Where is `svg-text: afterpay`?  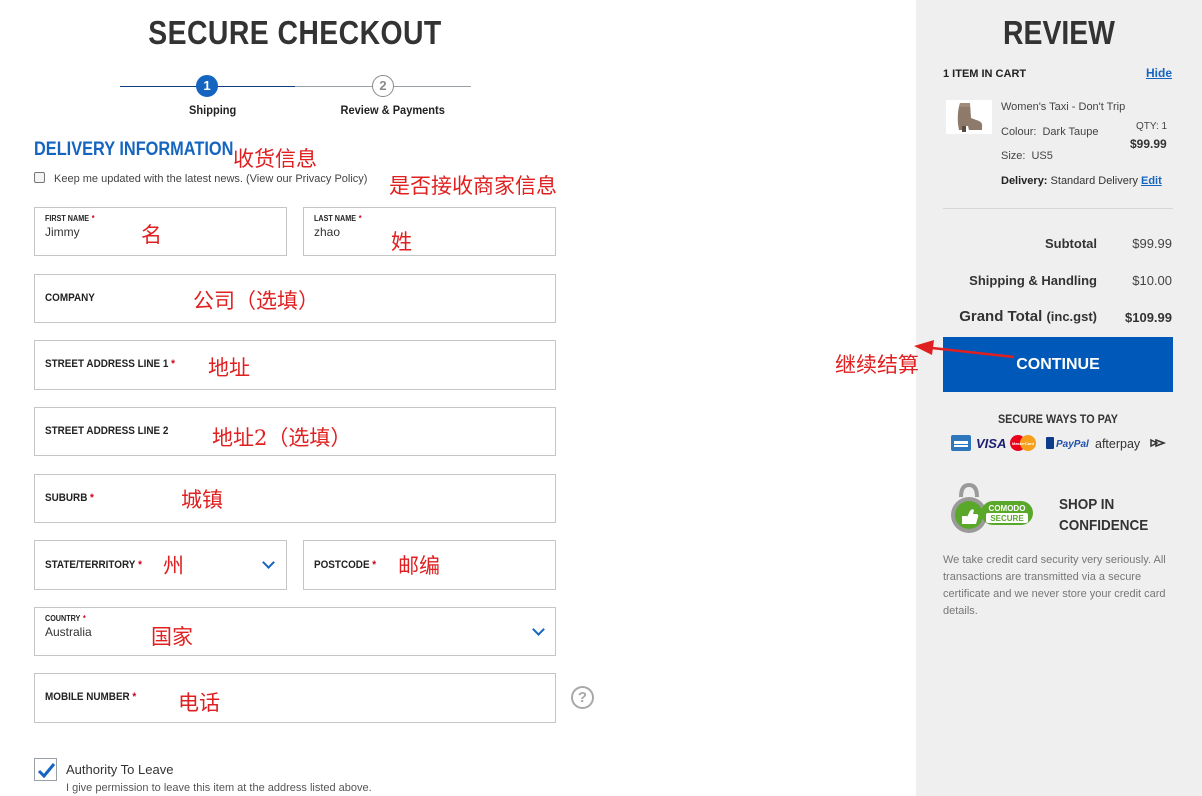 svg-text: afterpay is located at coordinates (1118, 444).